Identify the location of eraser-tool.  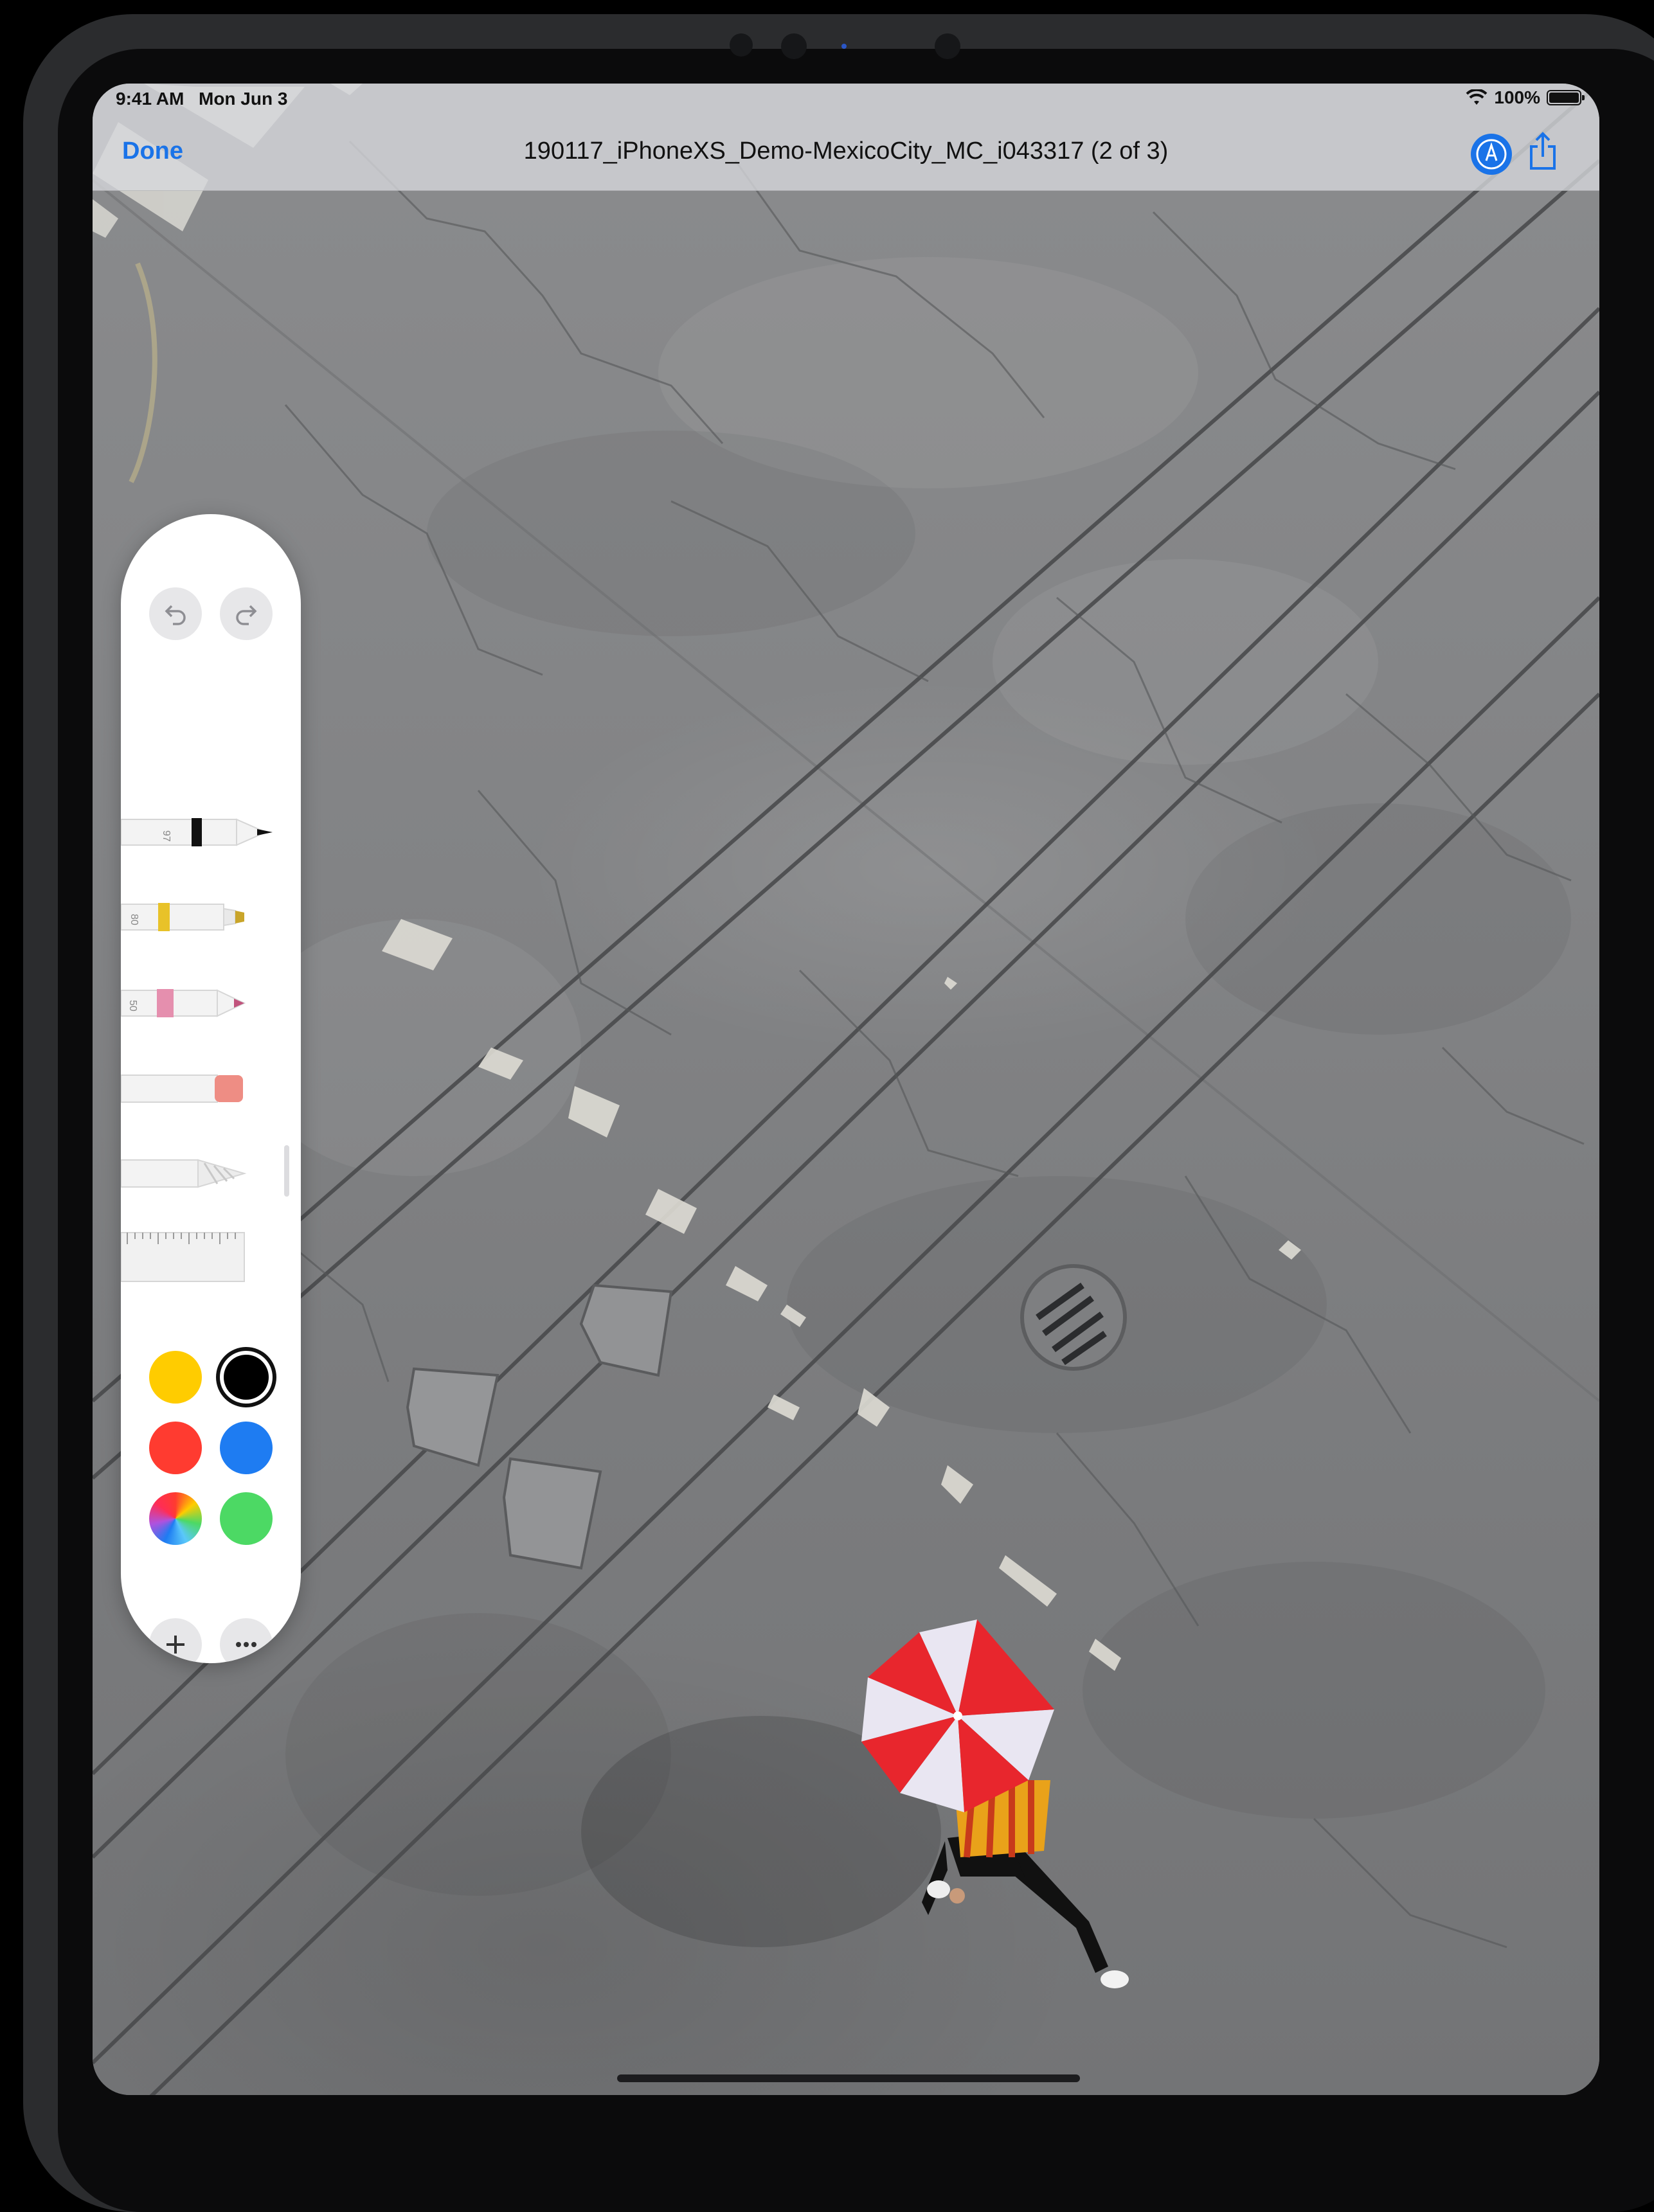
(198, 1088).